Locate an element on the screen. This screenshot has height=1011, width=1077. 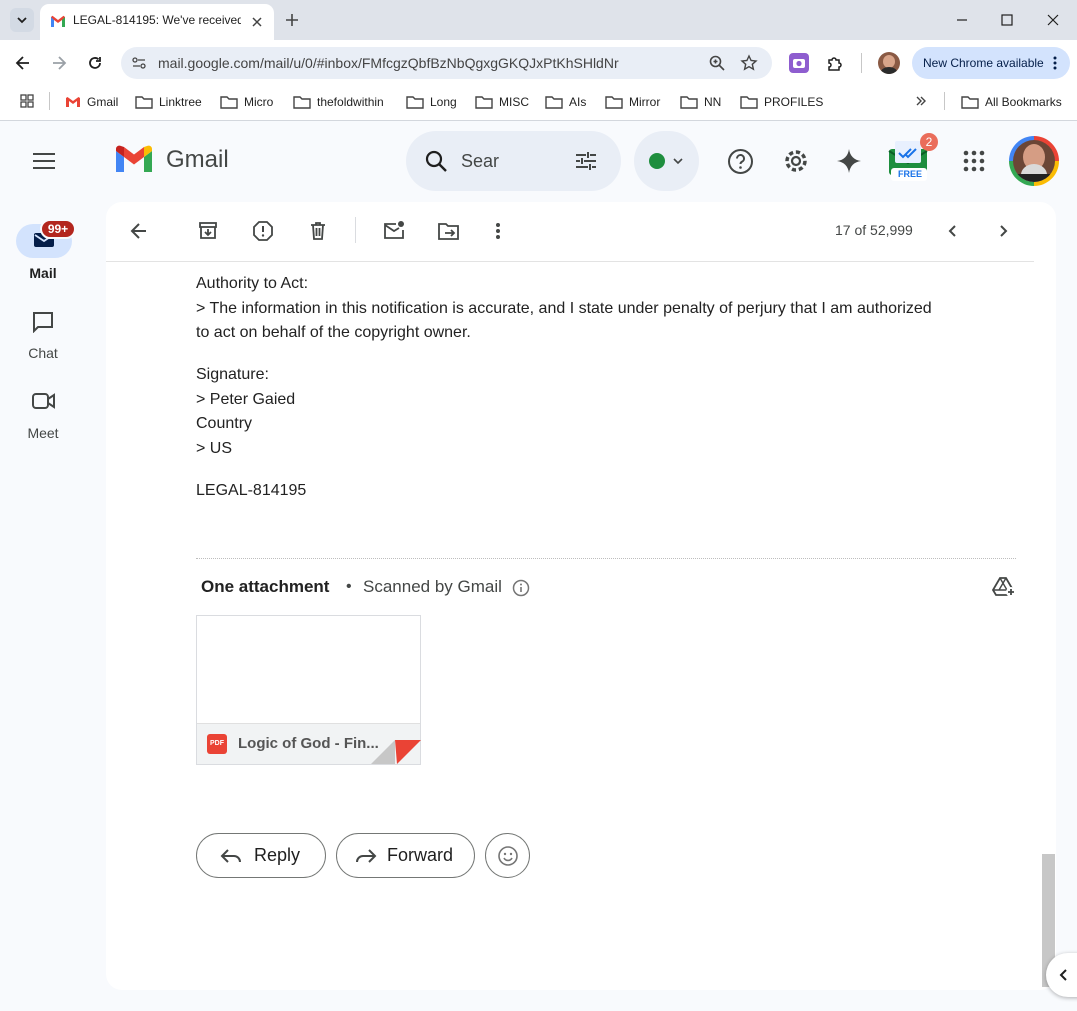
all-bookmarks-folder: All Bookmarks is located at coordinates (1011, 102).